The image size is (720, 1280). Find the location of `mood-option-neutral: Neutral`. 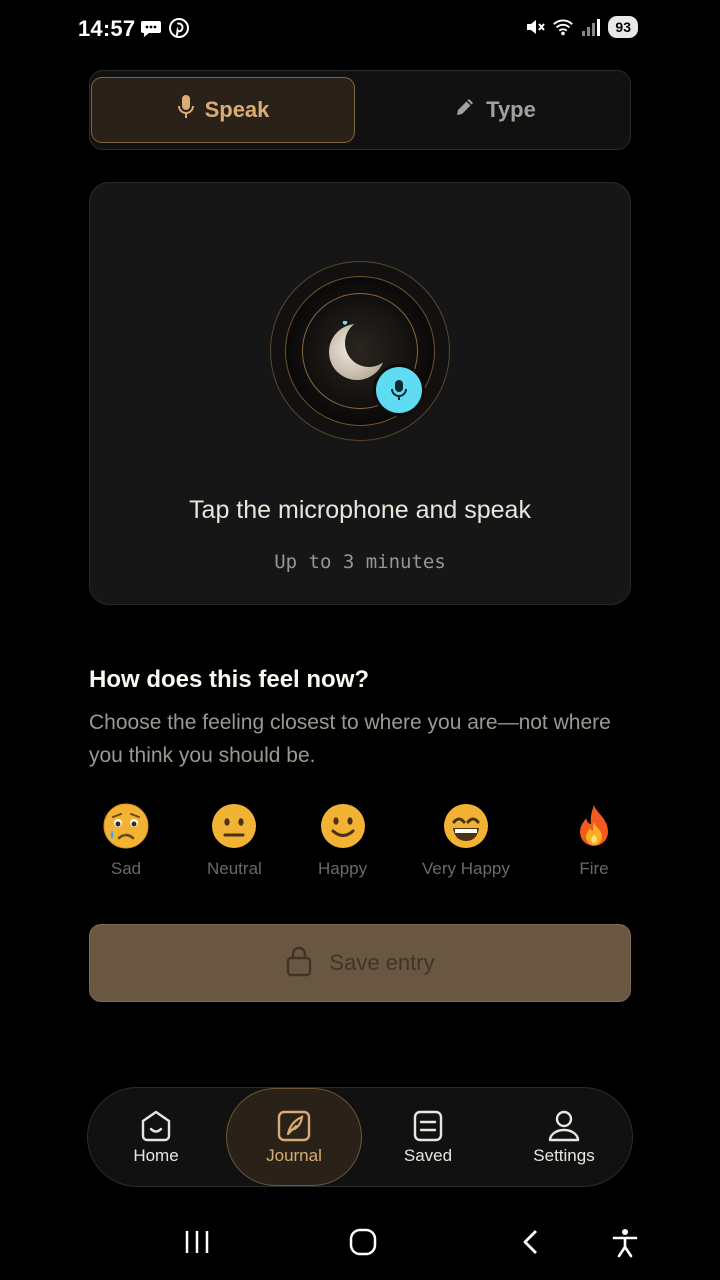

mood-option-neutral: Neutral is located at coordinates (234, 840).